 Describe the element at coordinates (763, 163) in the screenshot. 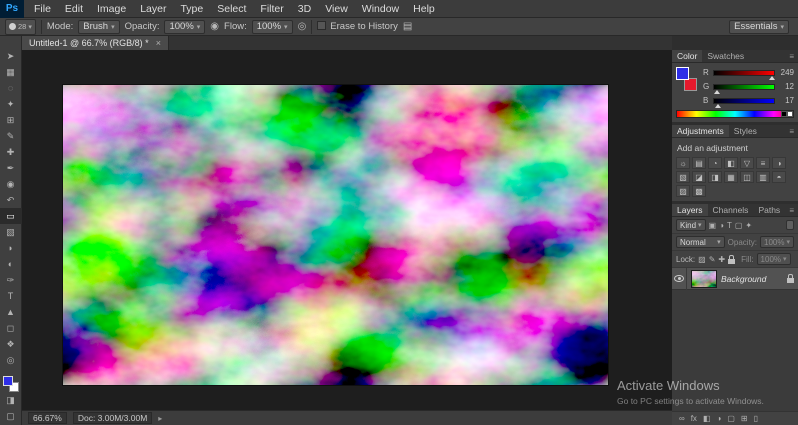

I see `hue-saturation-icon: ≡` at that location.